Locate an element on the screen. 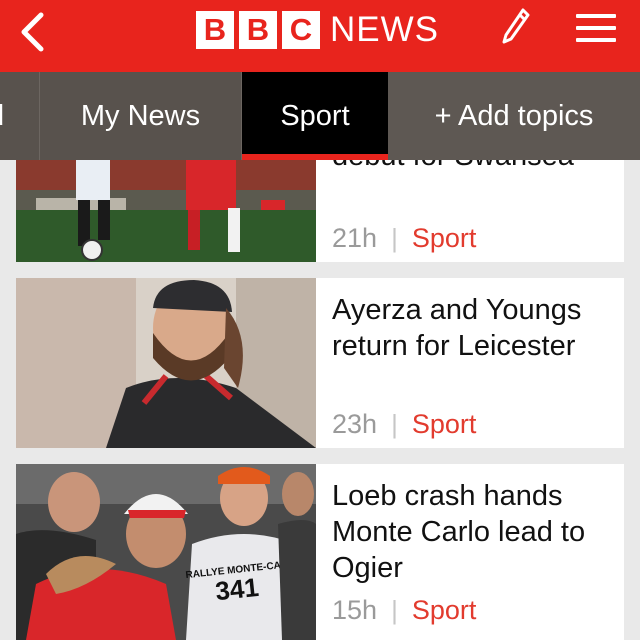 This screenshot has height=640, width=640. edit-button is located at coordinates (516, 26).